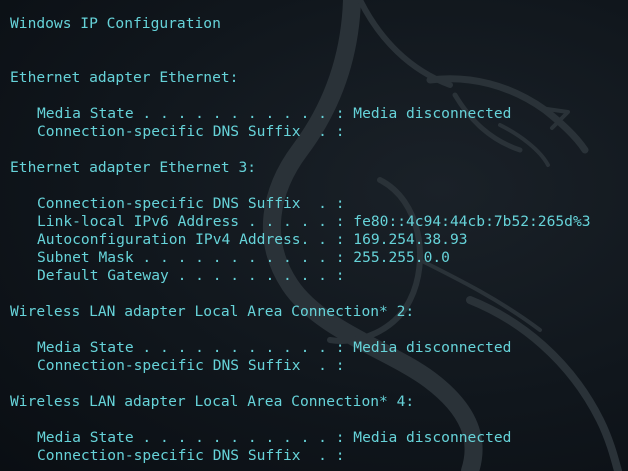 The height and width of the screenshot is (471, 628). Describe the element at coordinates (133, 167) in the screenshot. I see `adapter-header: Ethernet adapter Ethernet 3:` at that location.